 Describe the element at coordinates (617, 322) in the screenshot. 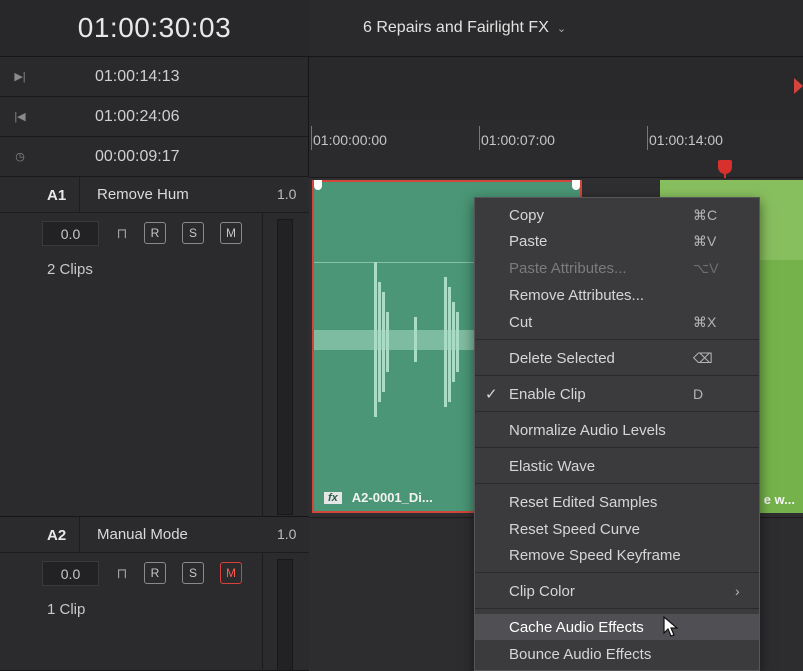

I see `menu-item-cut: Cut ⌘X` at that location.